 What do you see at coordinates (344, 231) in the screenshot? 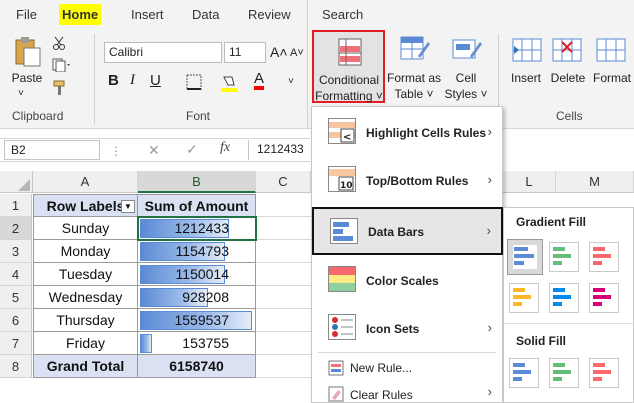
I see `data-bars-icon` at bounding box center [344, 231].